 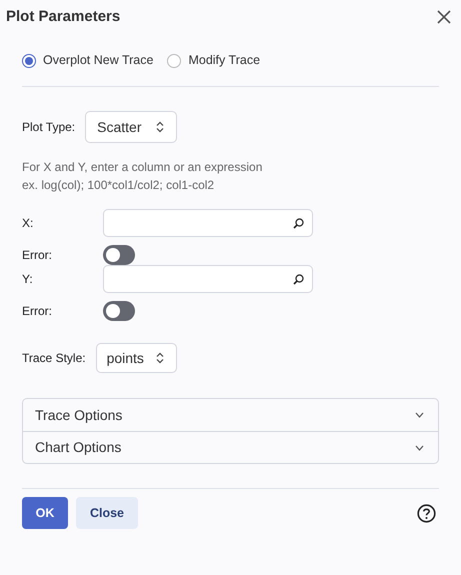 I want to click on hint-text: For X and Y, enter a column or an expression, so click(x=143, y=167).